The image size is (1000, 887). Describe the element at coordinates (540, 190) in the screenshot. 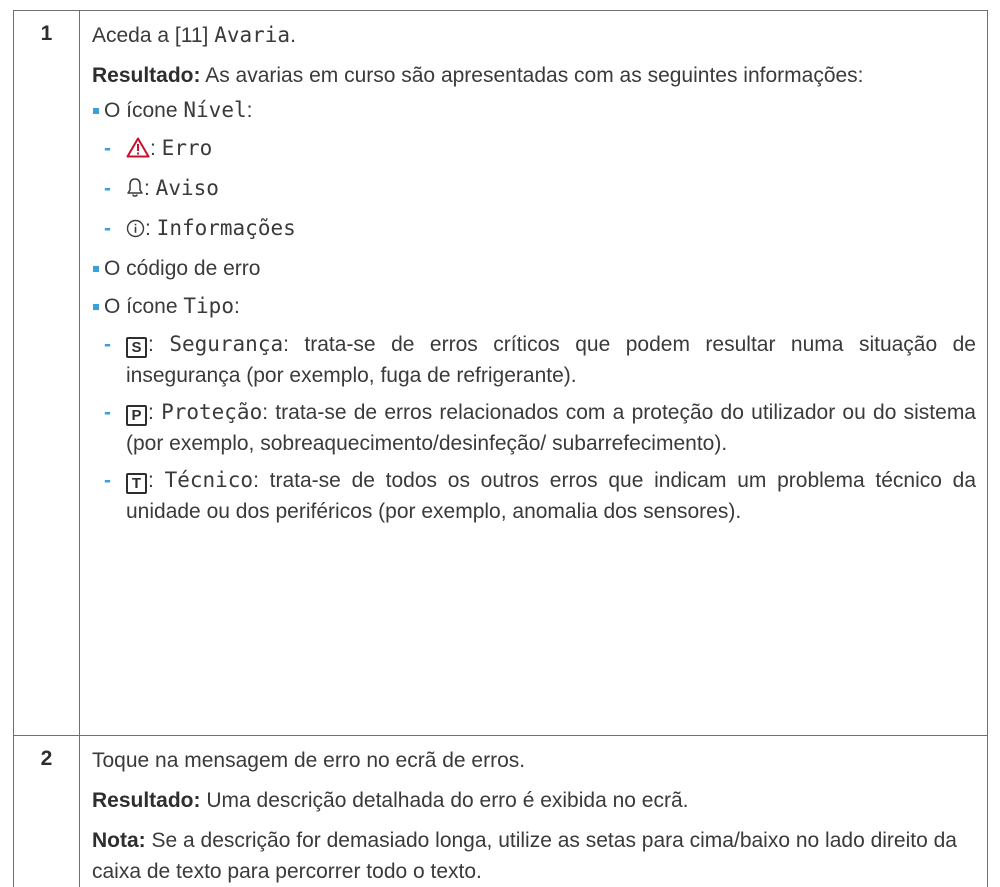

I see `sub-list-item: - : Aviso` at that location.